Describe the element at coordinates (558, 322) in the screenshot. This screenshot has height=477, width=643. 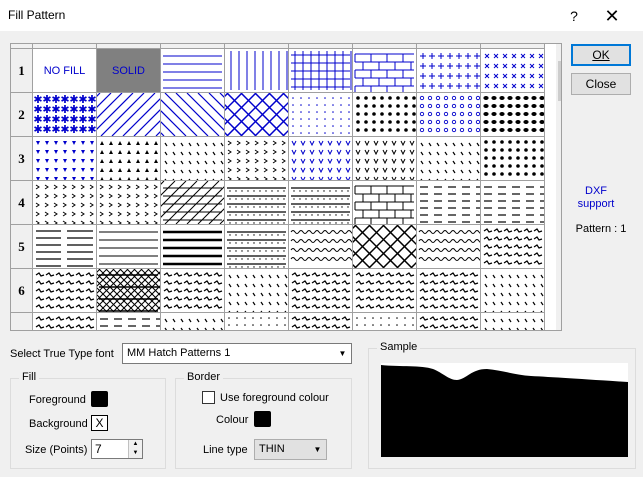
I see `scroll-down-icon: ▼` at that location.